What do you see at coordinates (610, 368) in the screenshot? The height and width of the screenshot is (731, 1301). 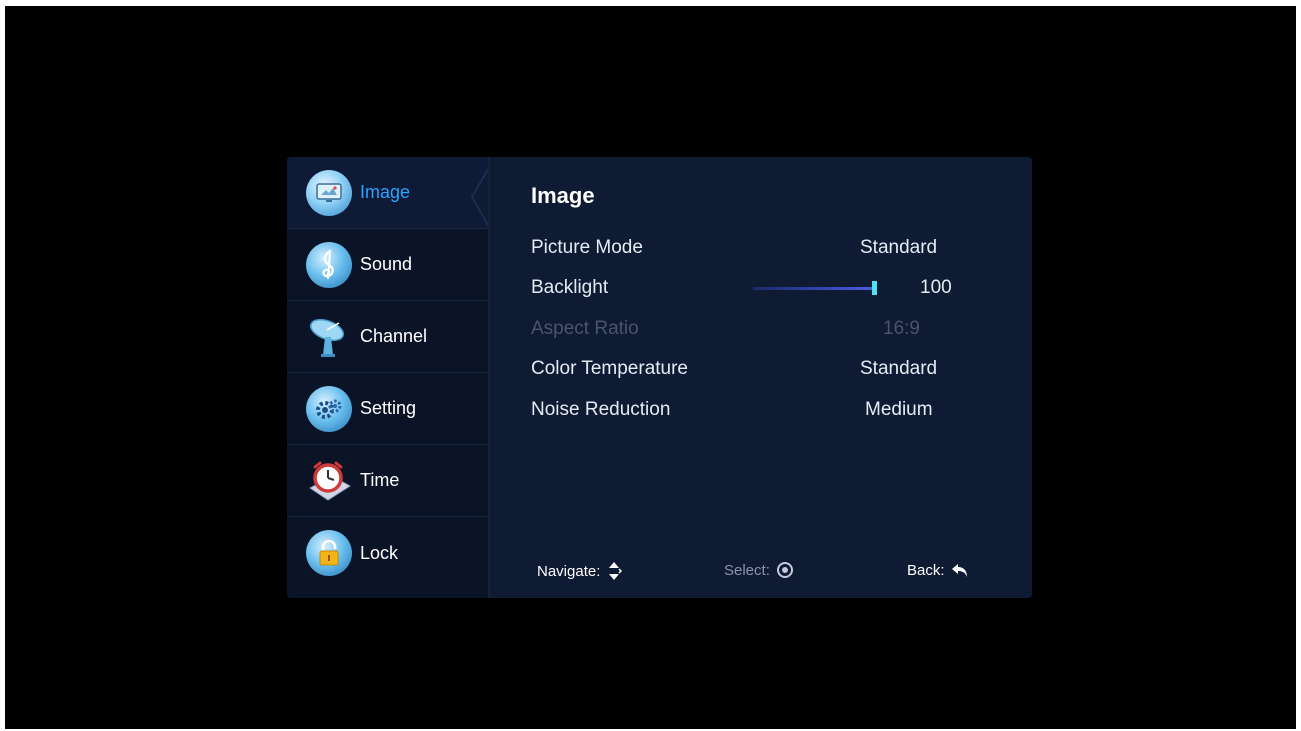 I see `setting-label: Color Temperature` at bounding box center [610, 368].